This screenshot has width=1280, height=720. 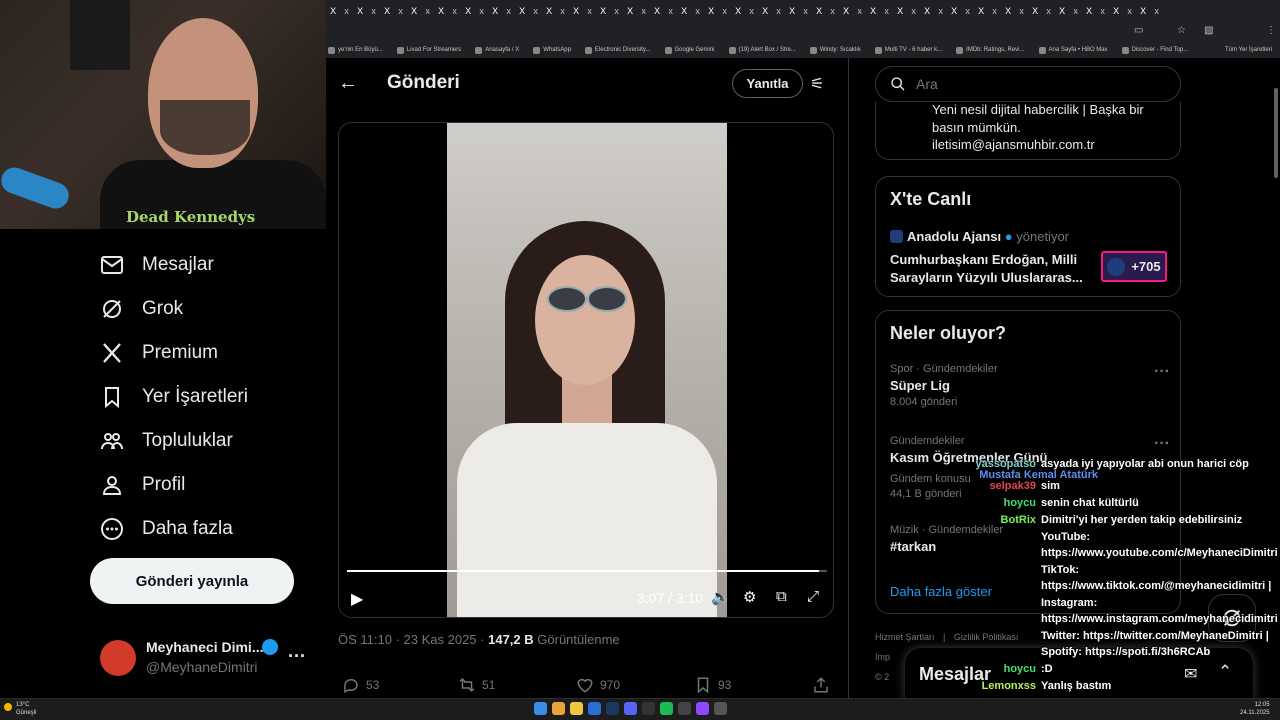 What do you see at coordinates (1181, 30) in the screenshot?
I see `star-icon: ☆` at bounding box center [1181, 30].